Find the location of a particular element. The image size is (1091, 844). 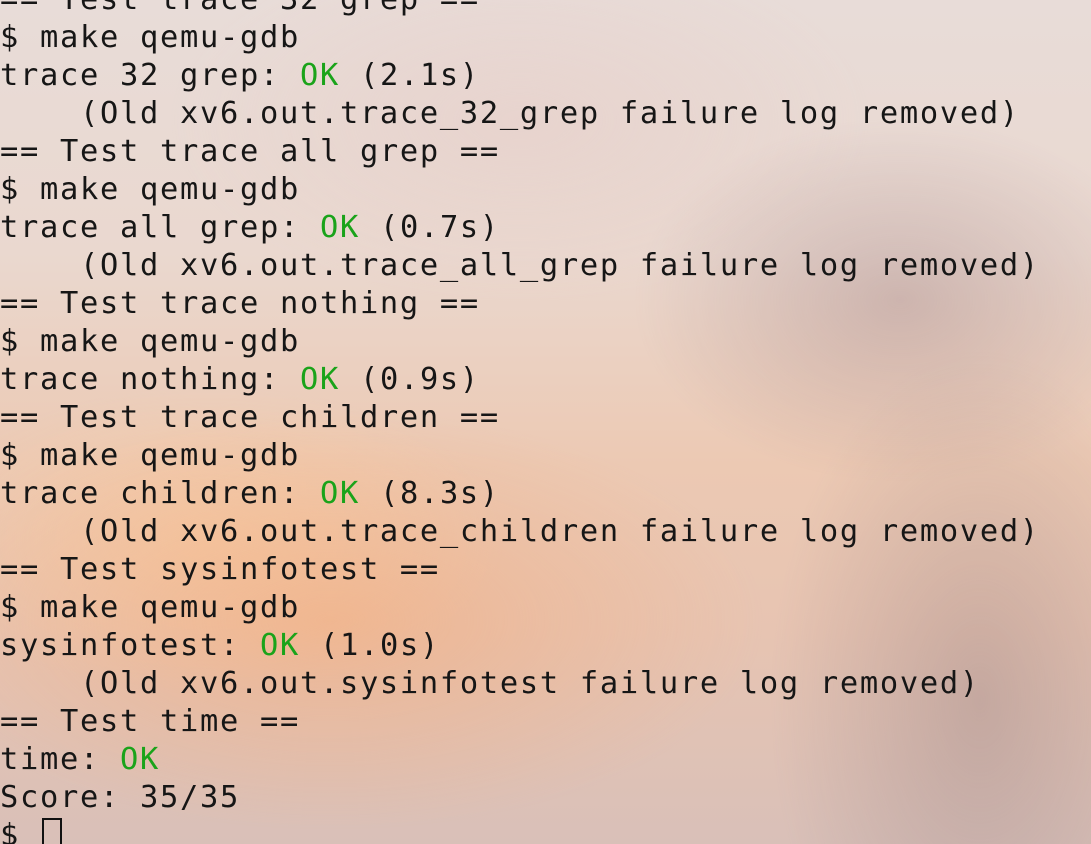

terminal-line: == Test trace 32 grep == is located at coordinates (545, 9).